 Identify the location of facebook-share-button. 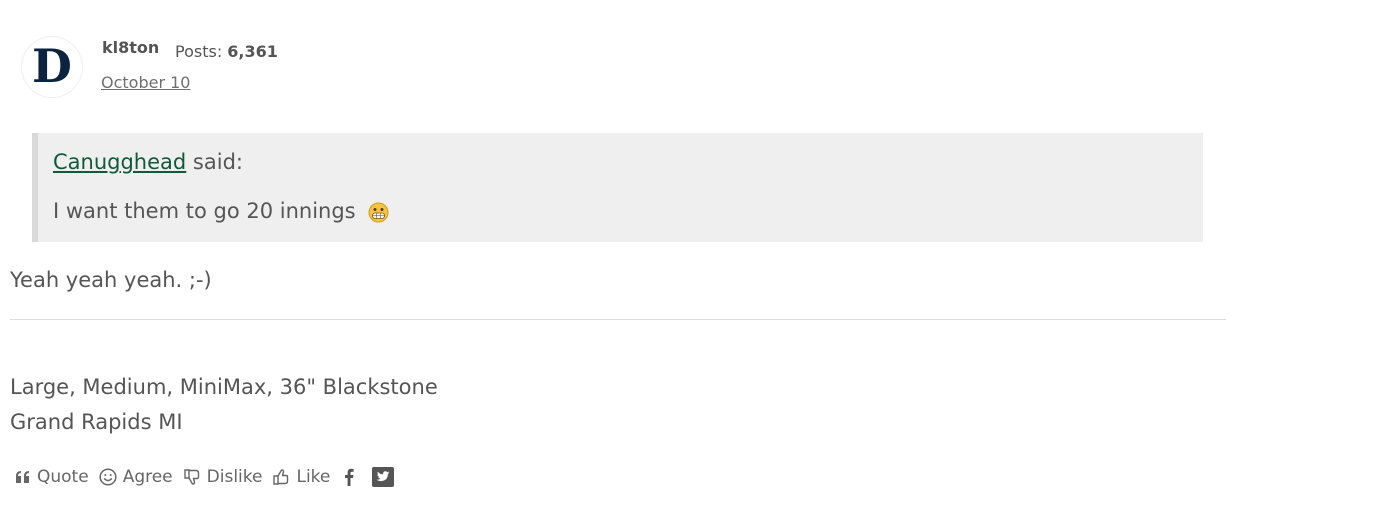
(349, 477).